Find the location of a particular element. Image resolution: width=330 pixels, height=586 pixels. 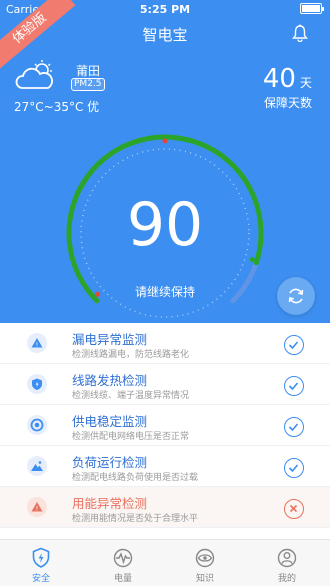

tab-bar: 安全 电量 知识 我的 is located at coordinates (165, 562).